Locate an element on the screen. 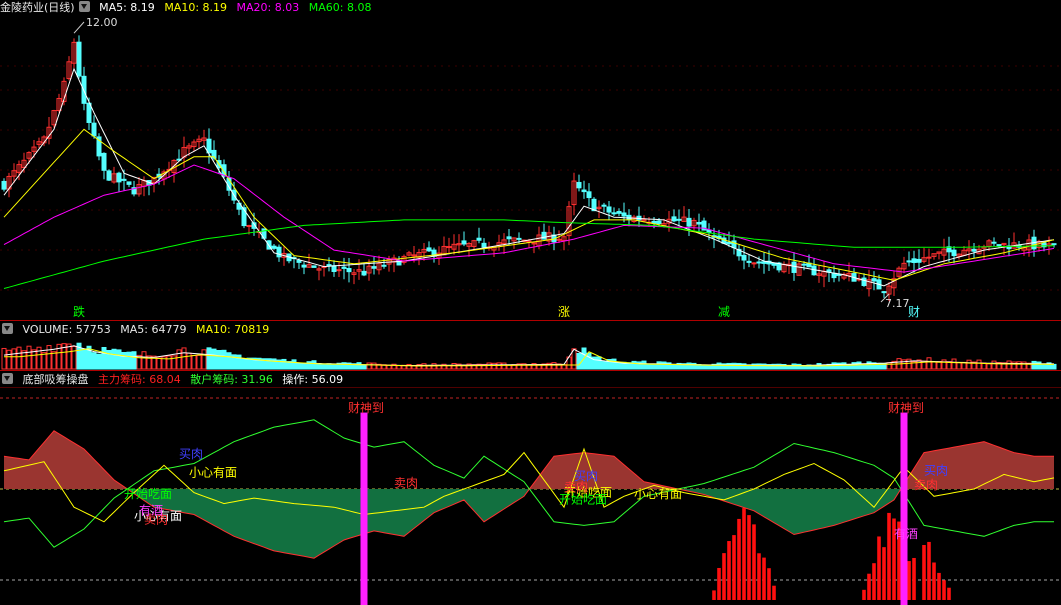  volume-ma5-label: MA5: 64779 is located at coordinates (153, 329).